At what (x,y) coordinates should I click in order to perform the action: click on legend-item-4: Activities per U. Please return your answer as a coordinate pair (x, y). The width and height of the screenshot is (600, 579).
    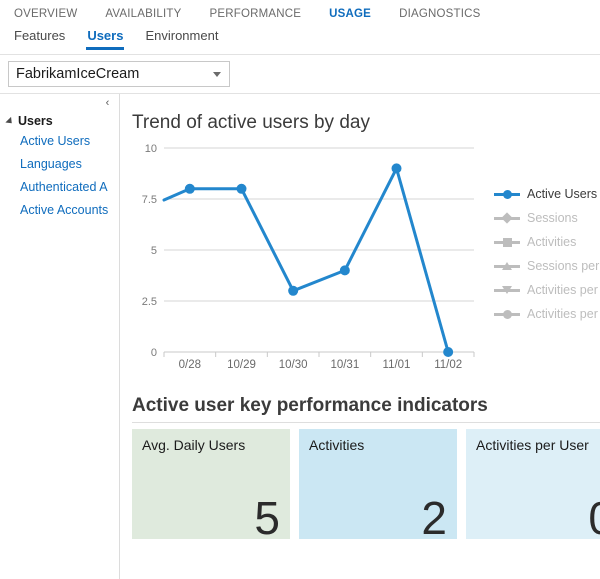
    Looking at the image, I should click on (547, 290).